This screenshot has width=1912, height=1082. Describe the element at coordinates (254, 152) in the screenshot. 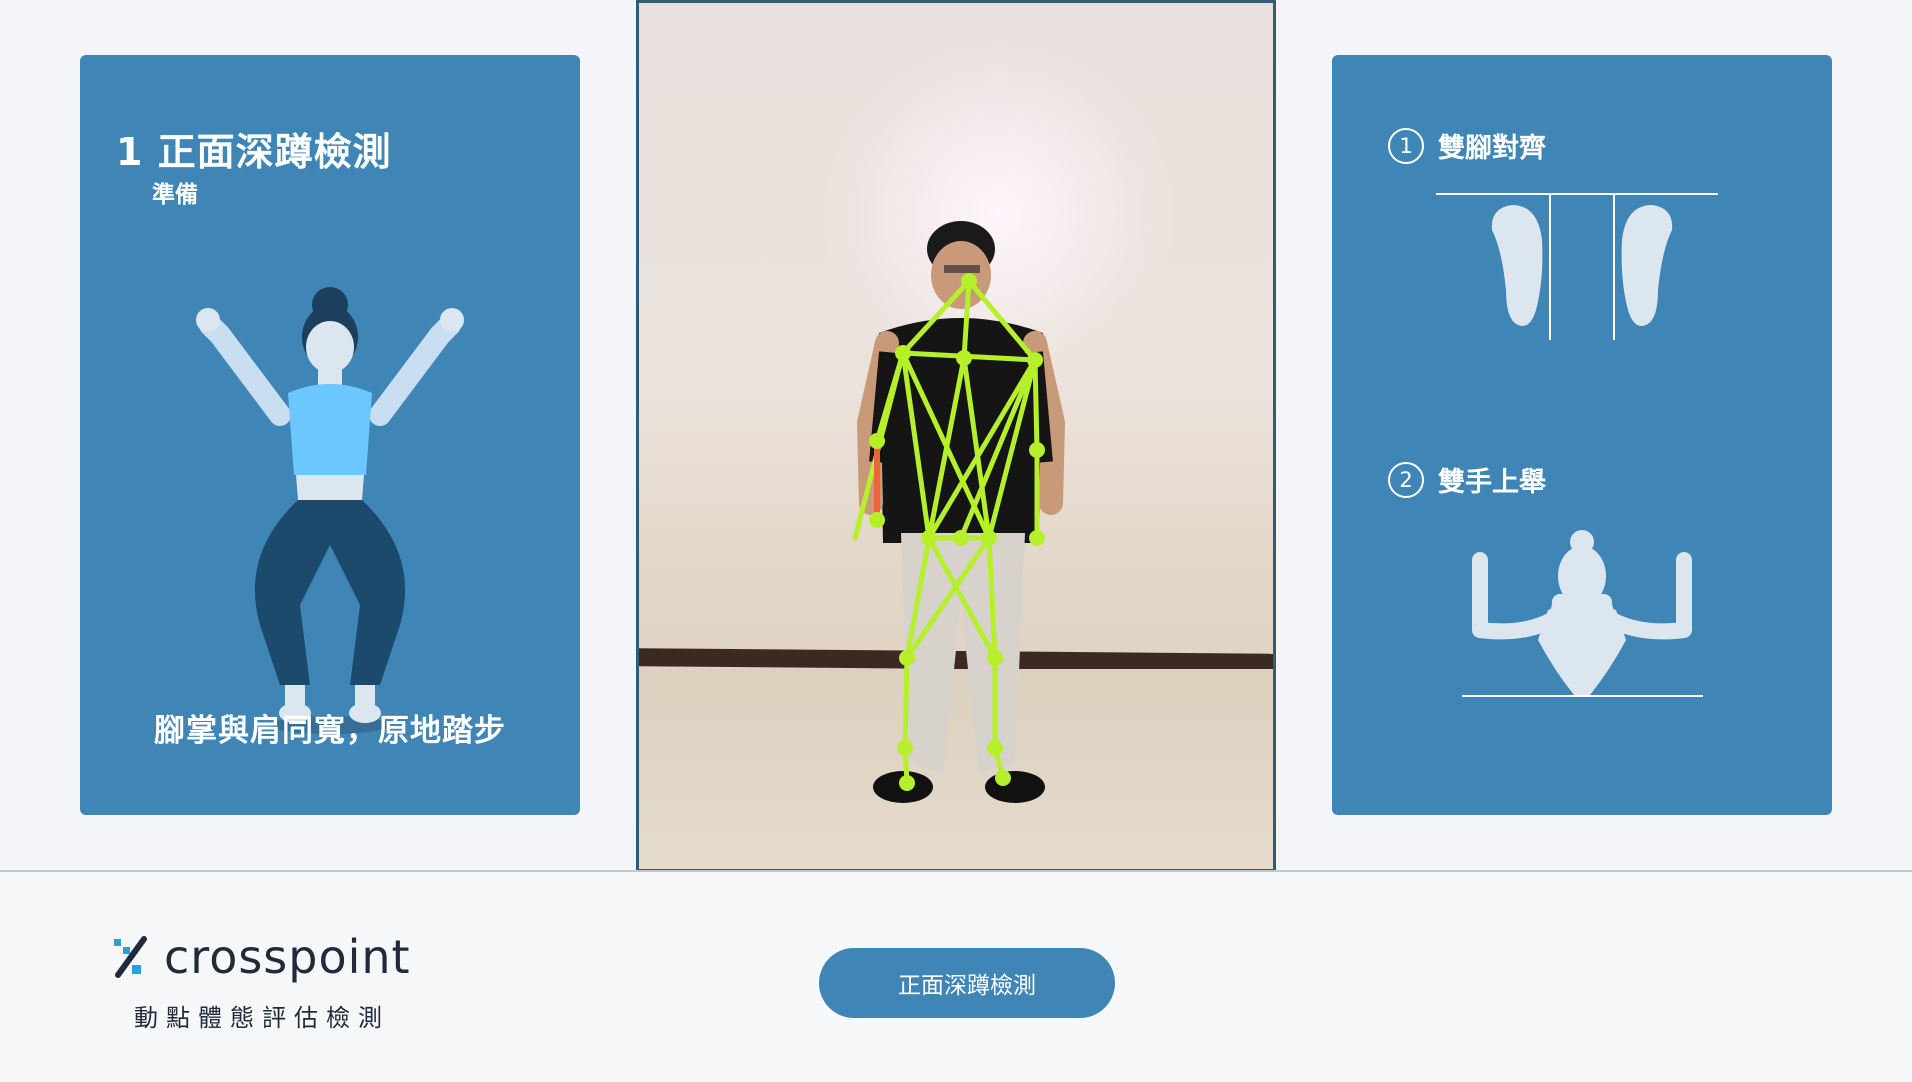

I see `step-title: 1 正面深蹲檢測` at that location.